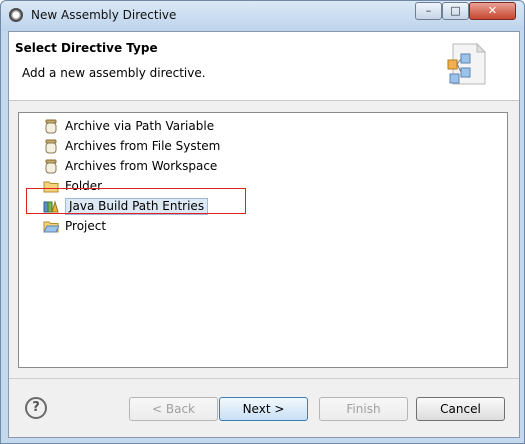  Describe the element at coordinates (460, 409) in the screenshot. I see `cancel-button: Cancel` at that location.